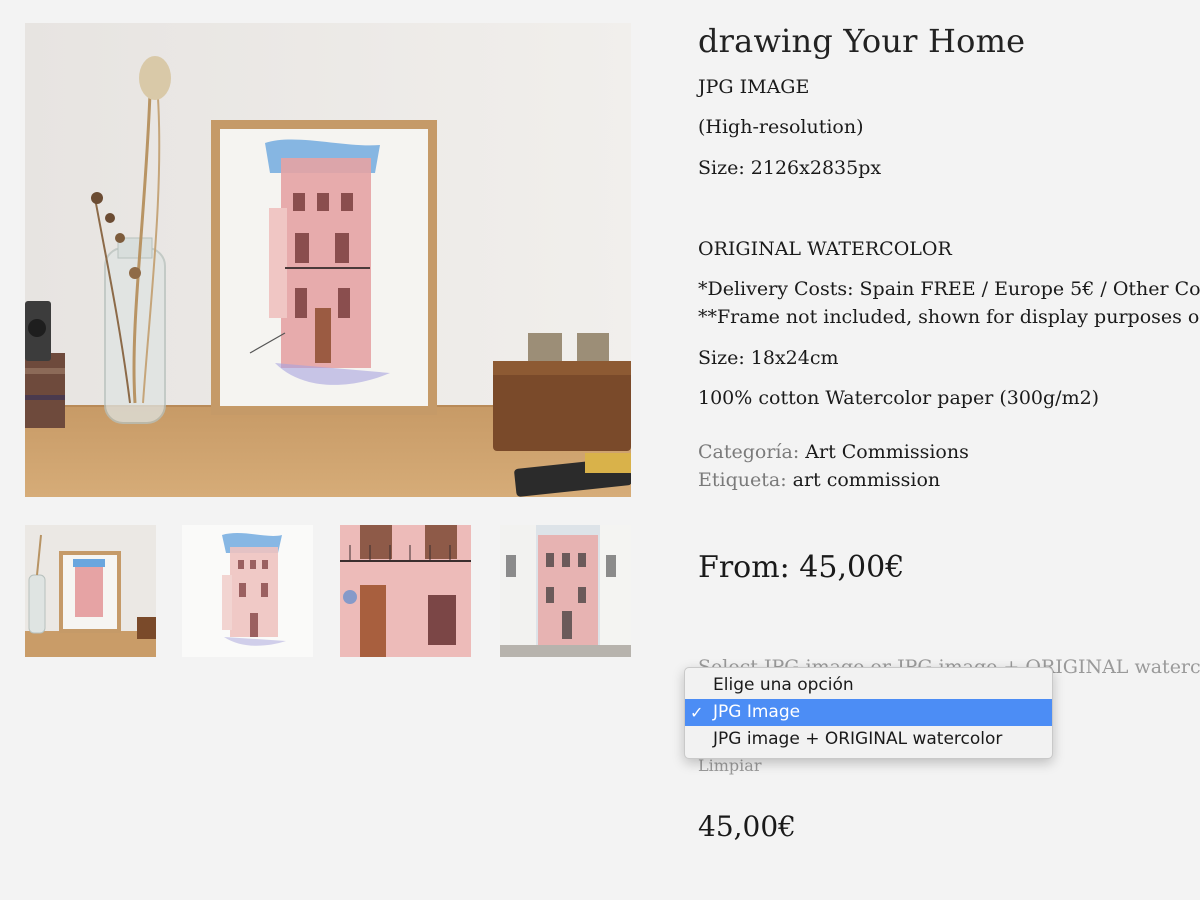 The image size is (1200, 900). What do you see at coordinates (90, 591) in the screenshot?
I see `thumbnail-framed-drawing` at bounding box center [90, 591].